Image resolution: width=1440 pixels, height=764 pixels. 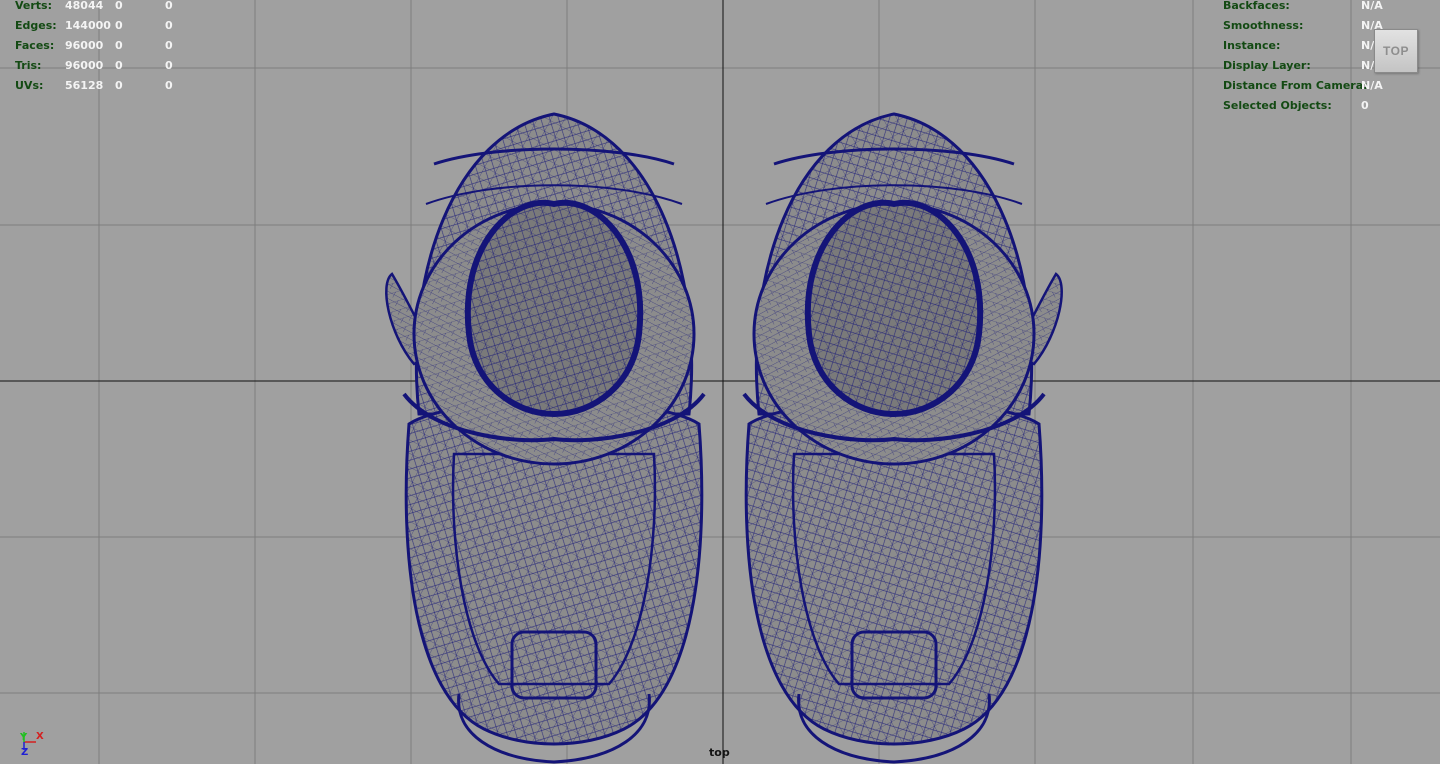 What do you see at coordinates (34, 6) in the screenshot?
I see `poly-stat-label: Verts:` at bounding box center [34, 6].